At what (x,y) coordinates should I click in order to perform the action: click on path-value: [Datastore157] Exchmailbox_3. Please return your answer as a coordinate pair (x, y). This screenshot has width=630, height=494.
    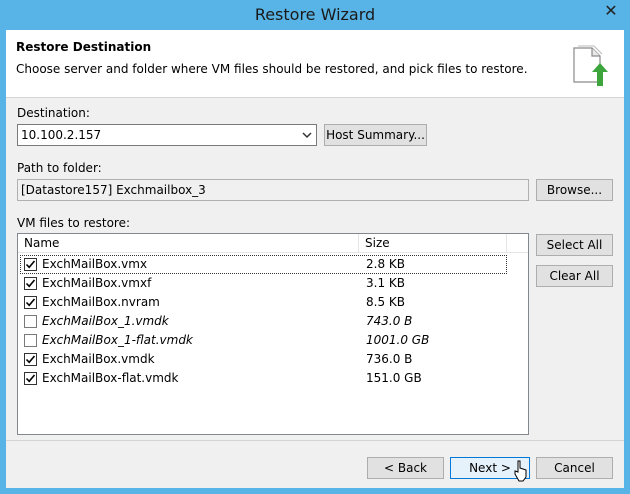
    Looking at the image, I should click on (113, 190).